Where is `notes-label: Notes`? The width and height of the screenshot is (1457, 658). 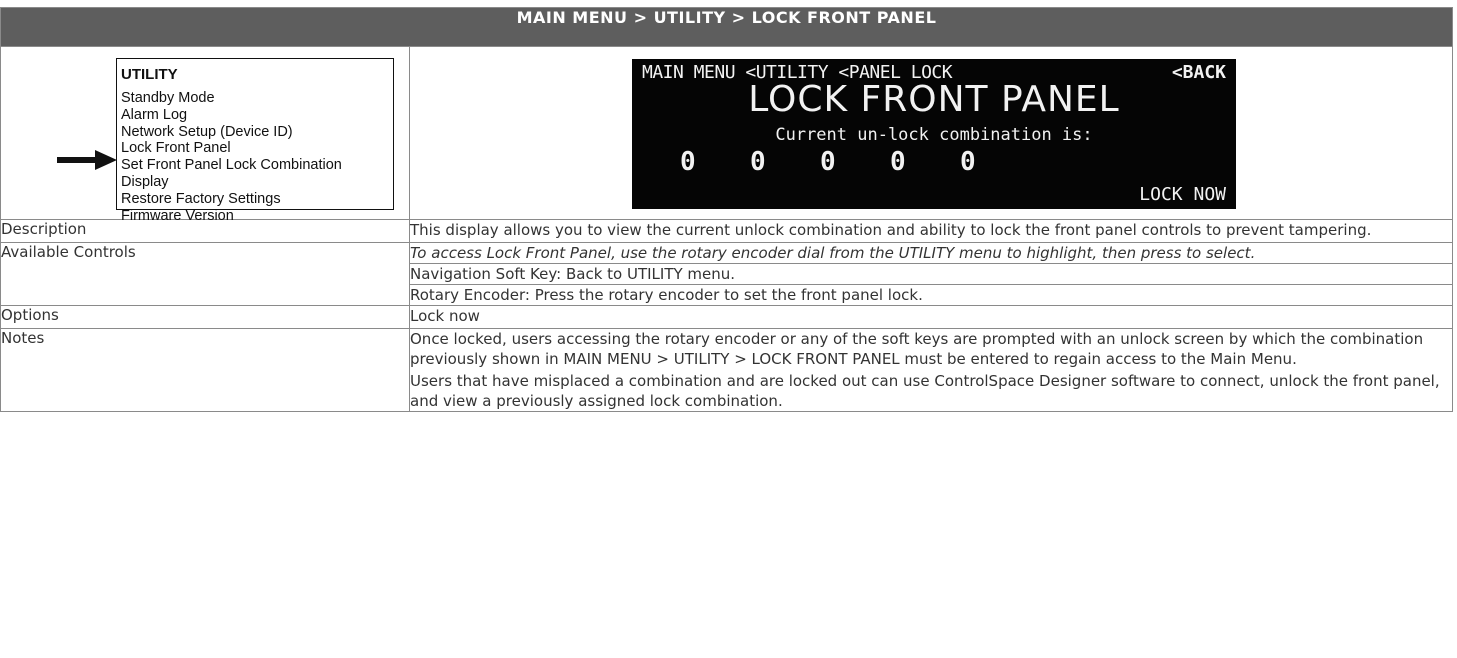 notes-label: Notes is located at coordinates (205, 370).